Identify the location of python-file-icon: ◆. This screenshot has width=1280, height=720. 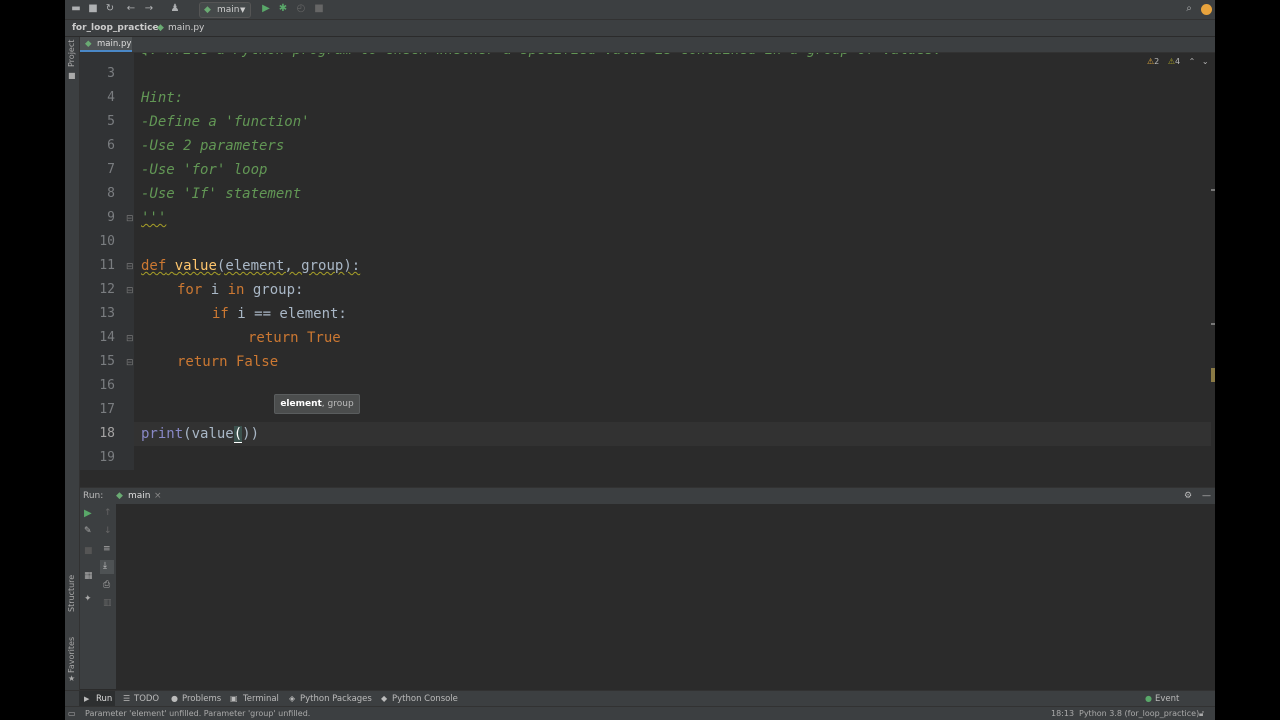
(119, 496).